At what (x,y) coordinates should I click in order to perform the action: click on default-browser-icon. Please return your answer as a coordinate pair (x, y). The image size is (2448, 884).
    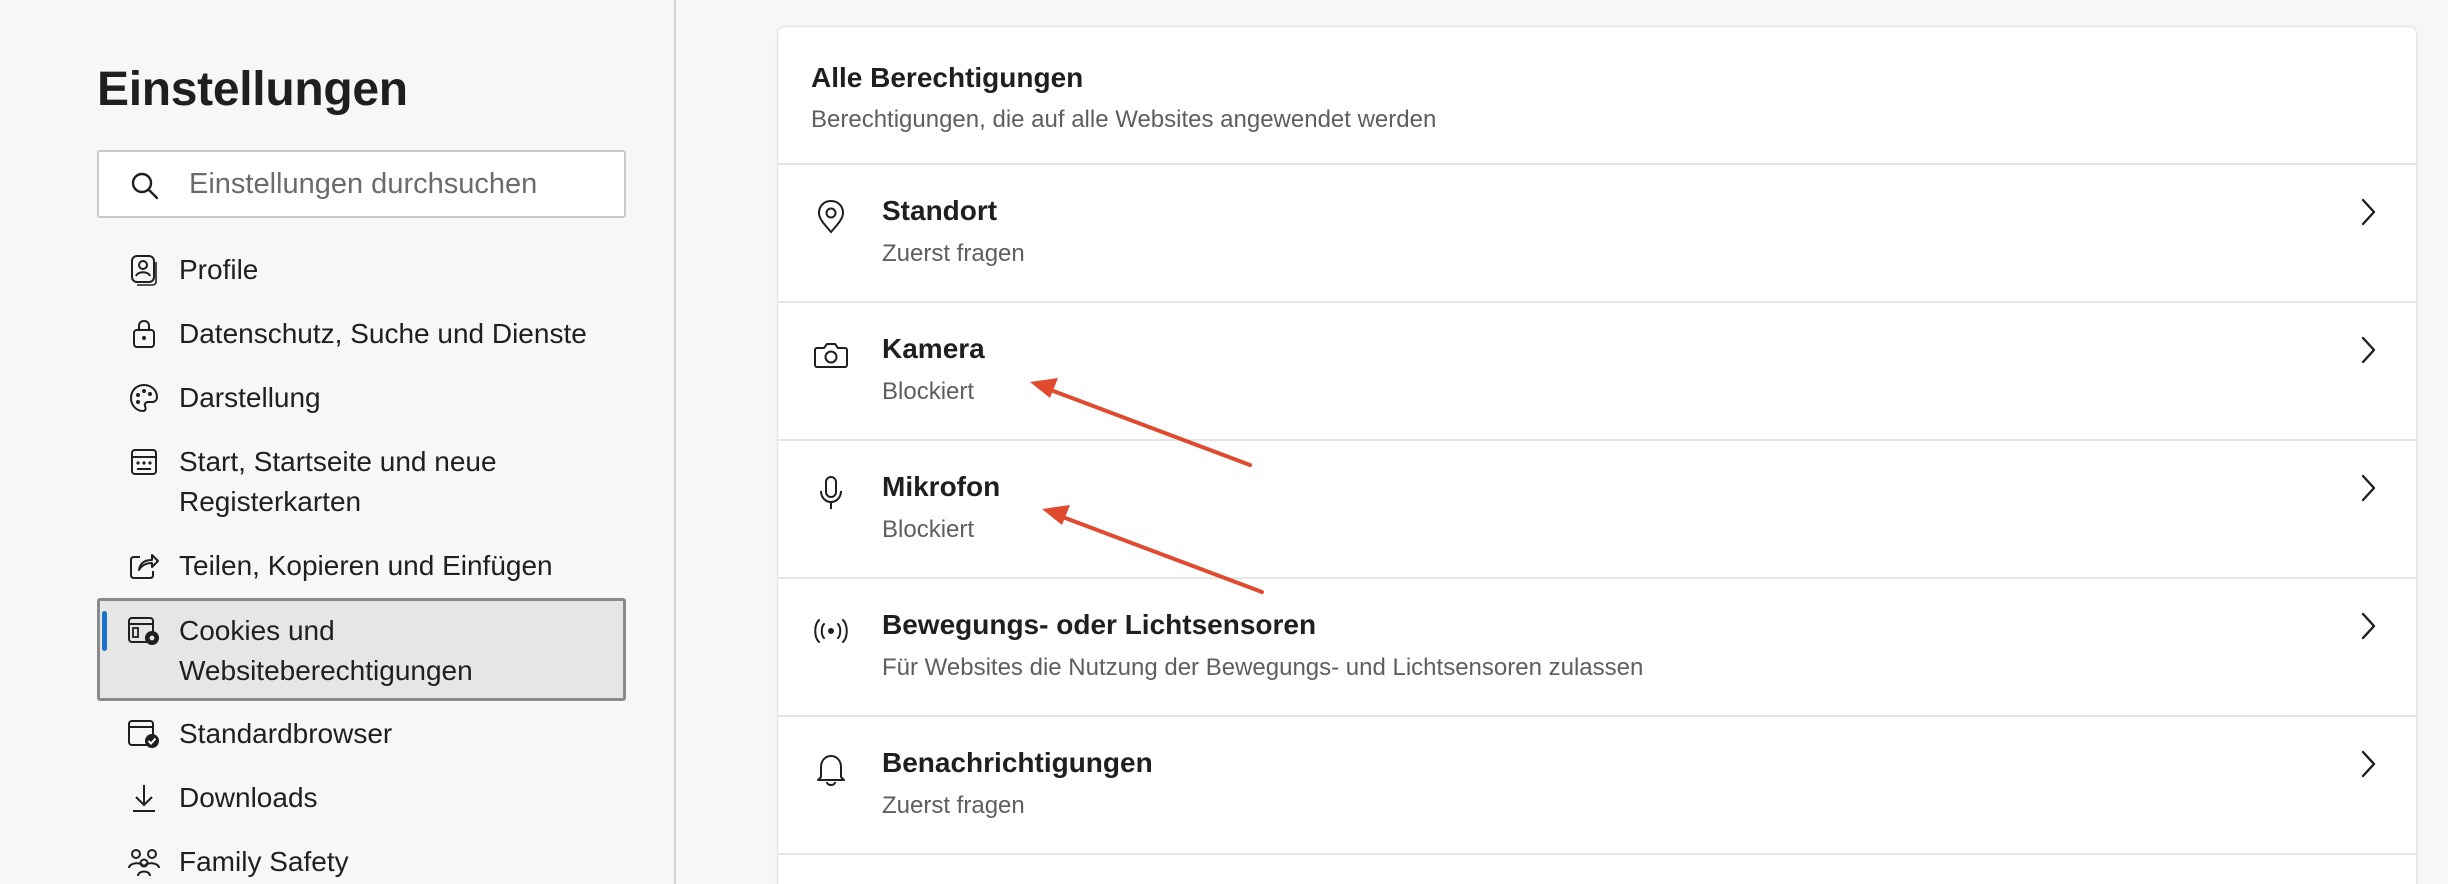
    Looking at the image, I should click on (144, 734).